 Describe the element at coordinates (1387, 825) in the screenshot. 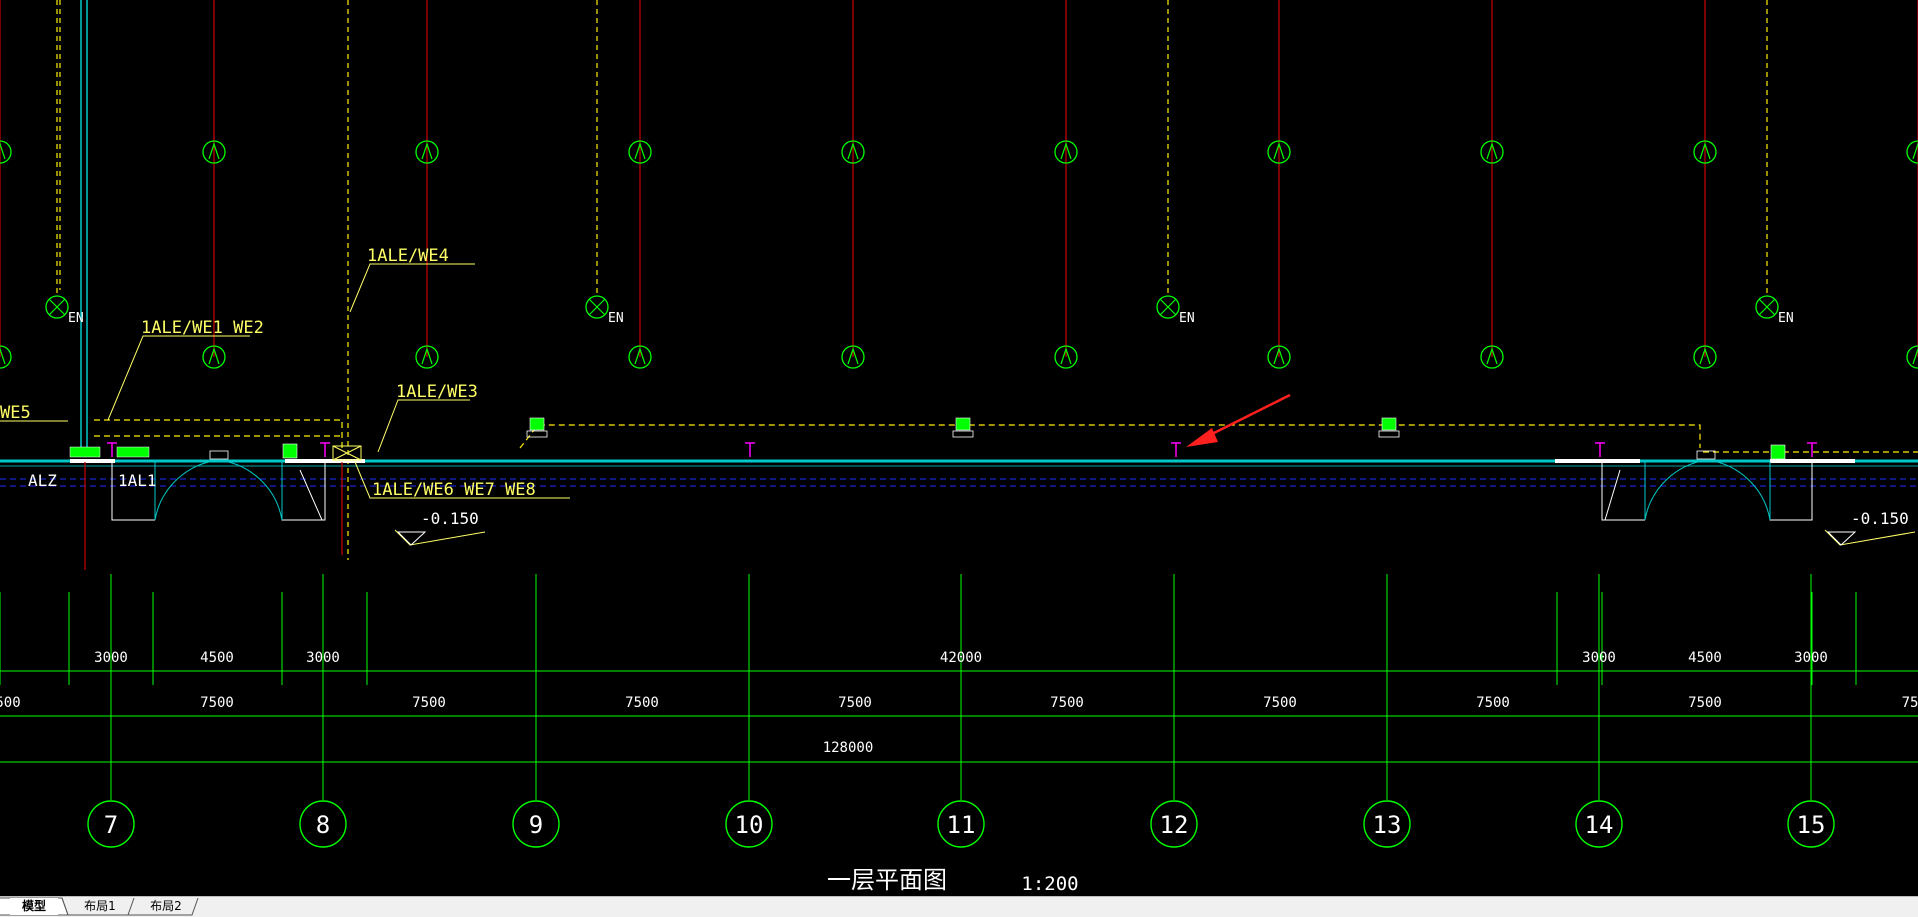

I see `axis-number-text: 13` at that location.